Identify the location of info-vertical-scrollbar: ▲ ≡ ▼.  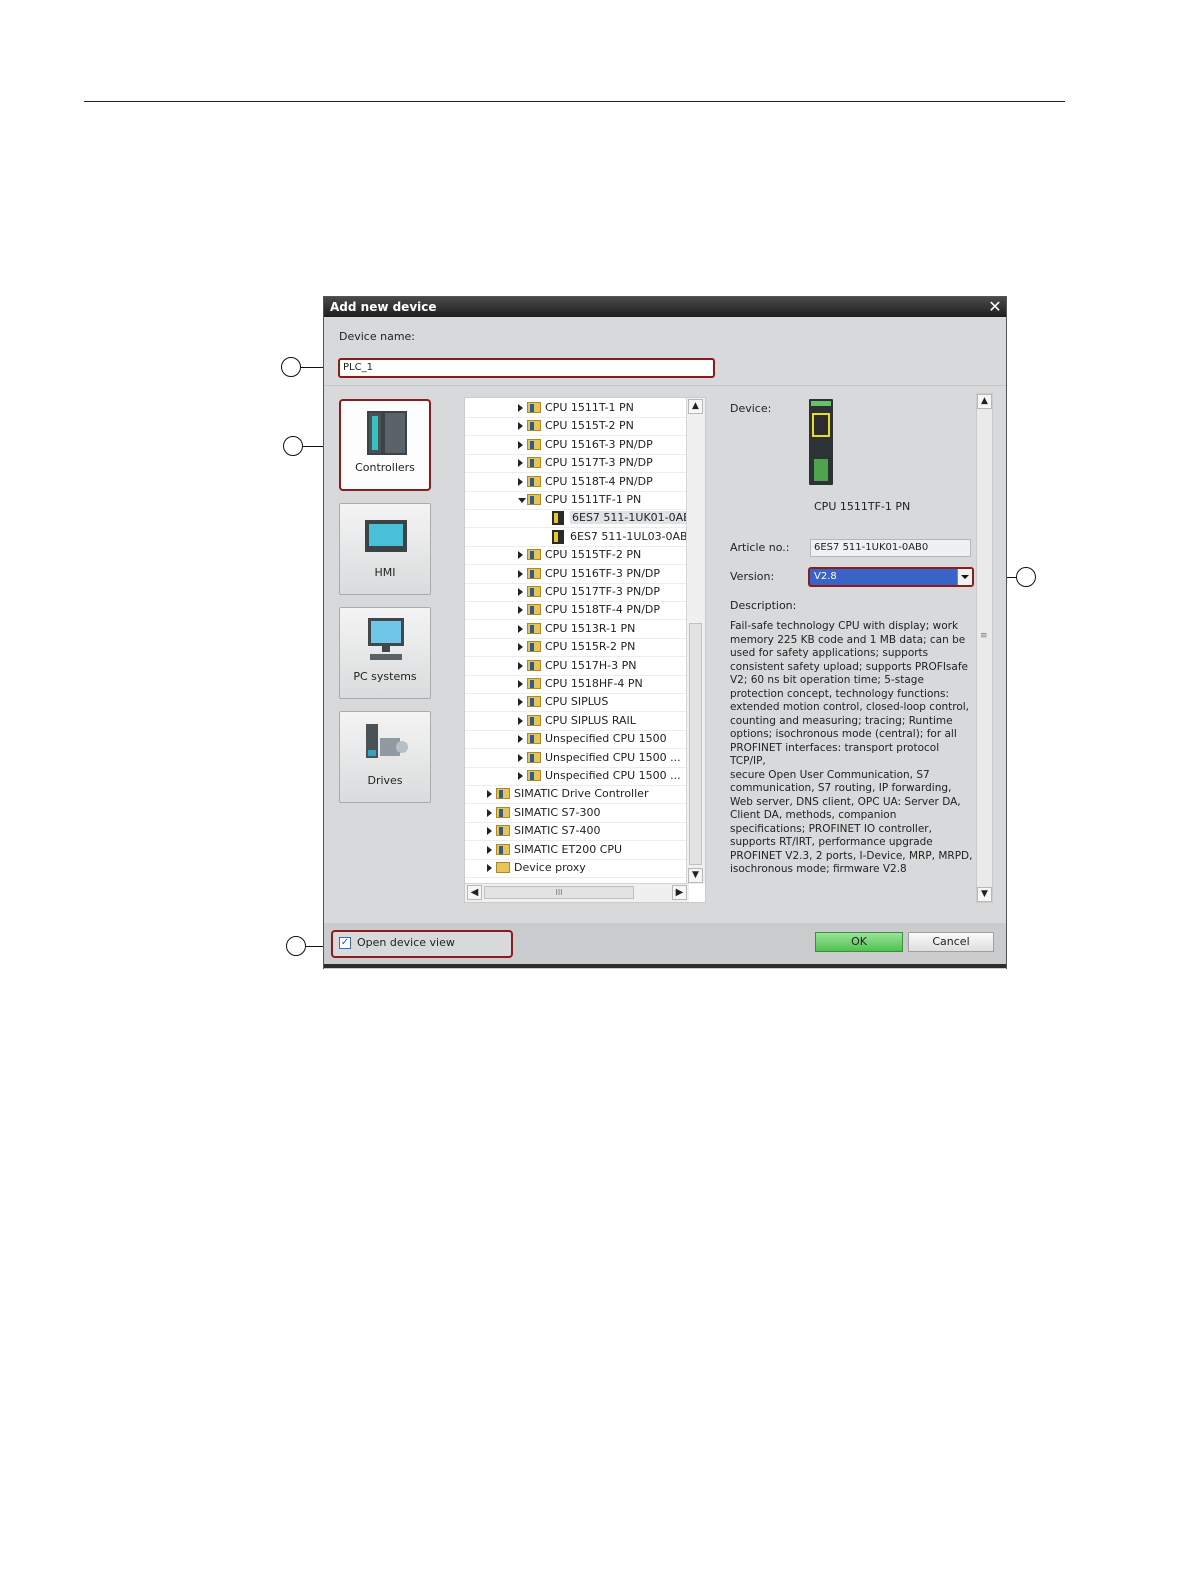
(984, 648).